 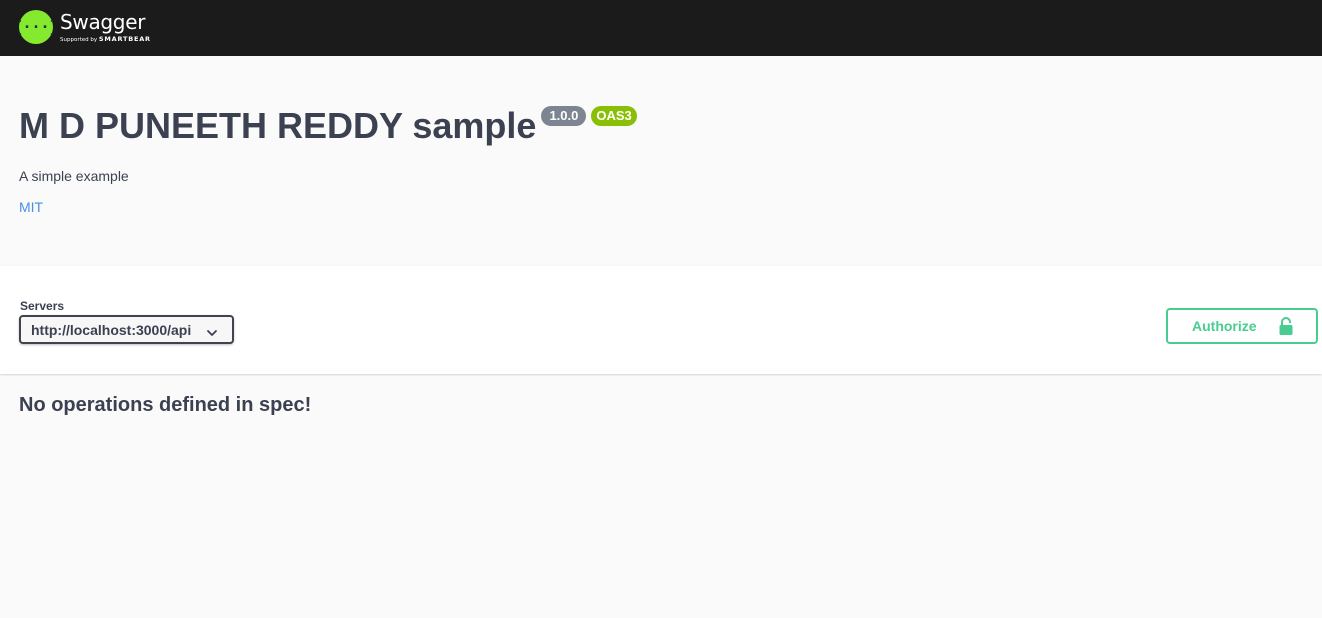 What do you see at coordinates (1224, 326) in the screenshot?
I see `authorize-label: Authorize` at bounding box center [1224, 326].